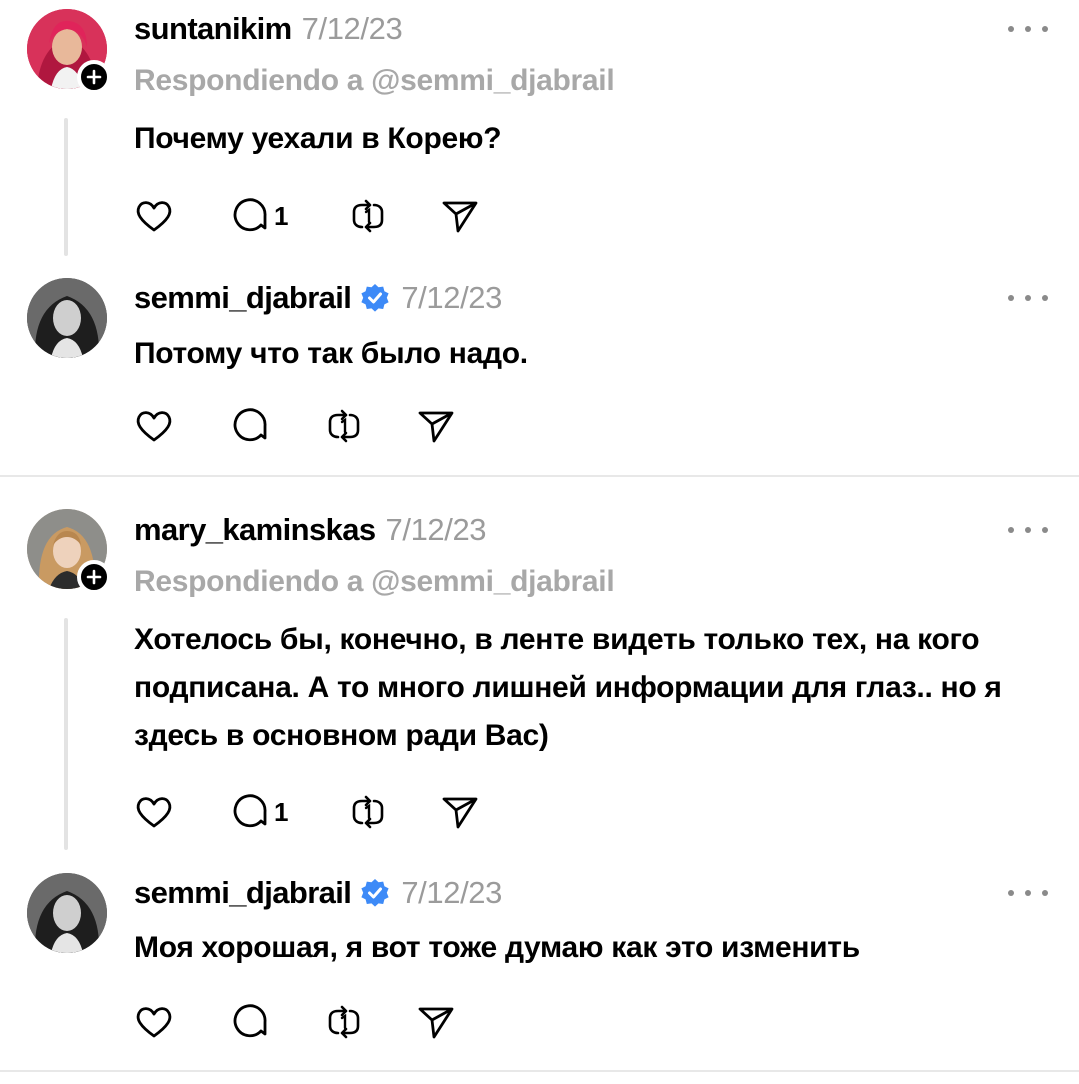 Image resolution: width=1079 pixels, height=1084 pixels. I want to click on post-header: mary_kaminskas 7/12/23, so click(310, 530).